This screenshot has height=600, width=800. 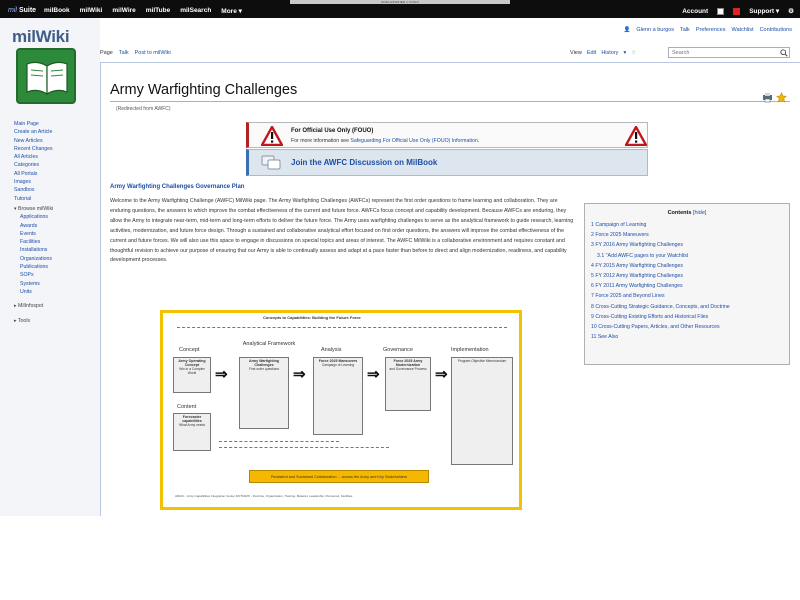 I want to click on join-discussion-link: Join the AWFC Discussion on MilBook, so click(x=364, y=162).